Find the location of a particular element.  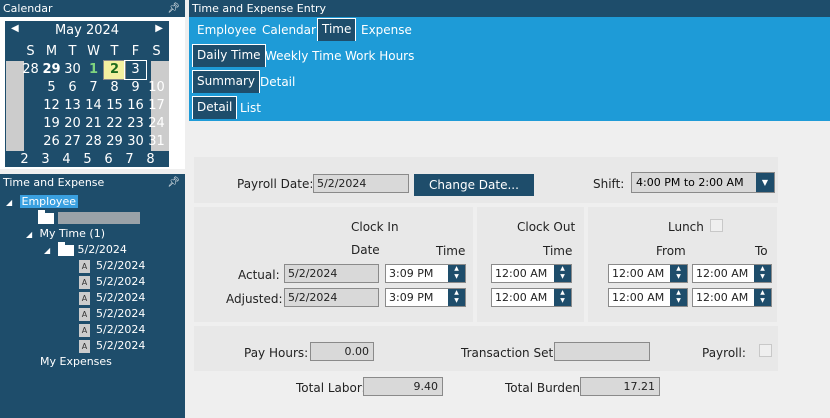

payroll-checkbox is located at coordinates (765, 350).